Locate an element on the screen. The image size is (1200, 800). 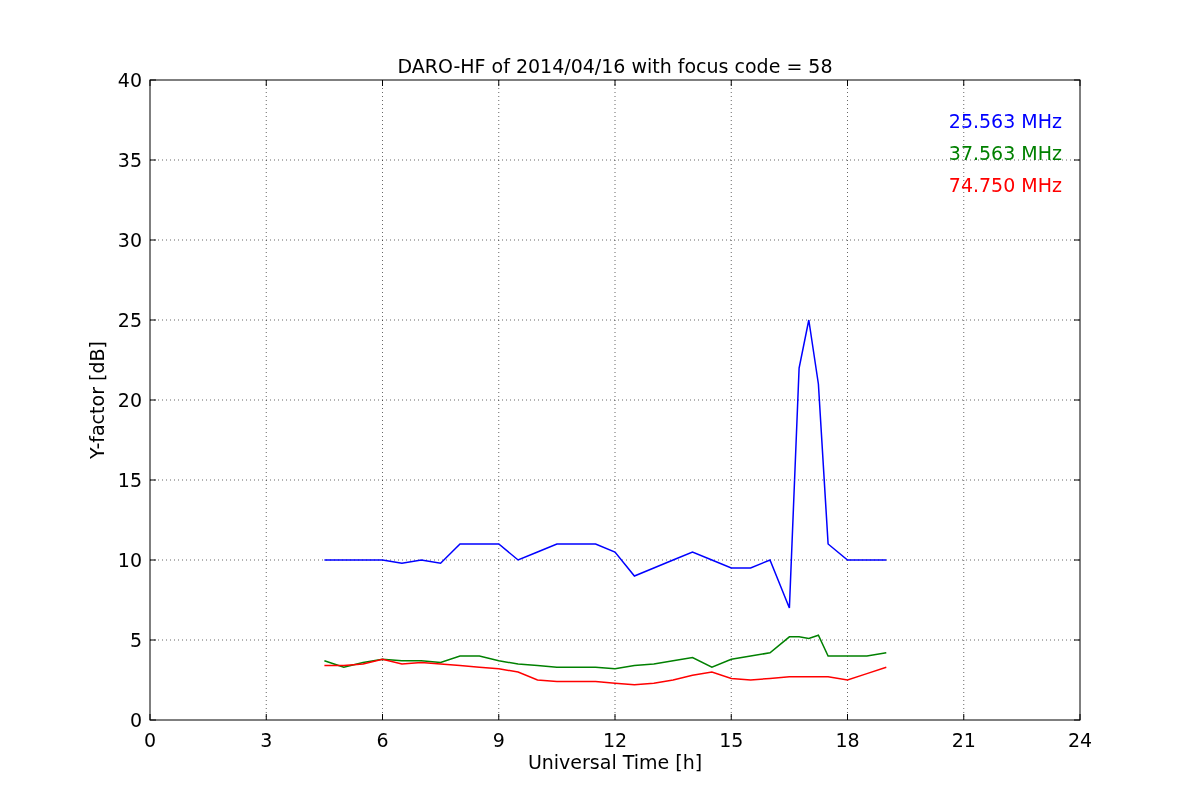
tick-label: 9 is located at coordinates (498, 740).